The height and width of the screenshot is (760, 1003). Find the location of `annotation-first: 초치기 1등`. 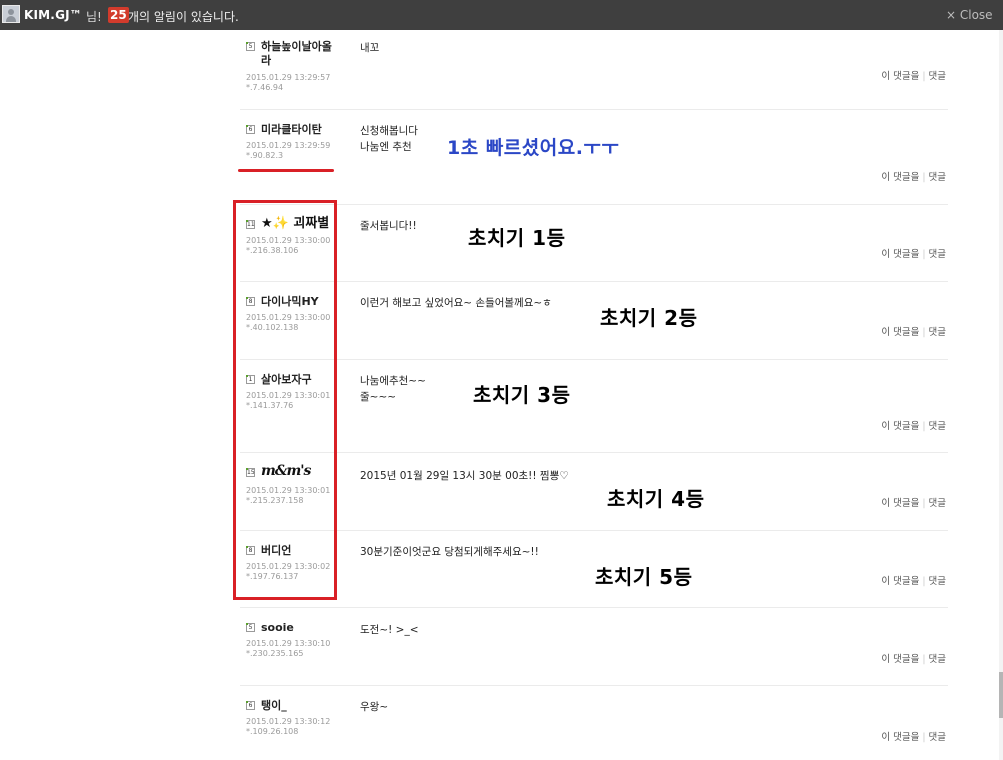

annotation-first: 초치기 1등 is located at coordinates (517, 238).